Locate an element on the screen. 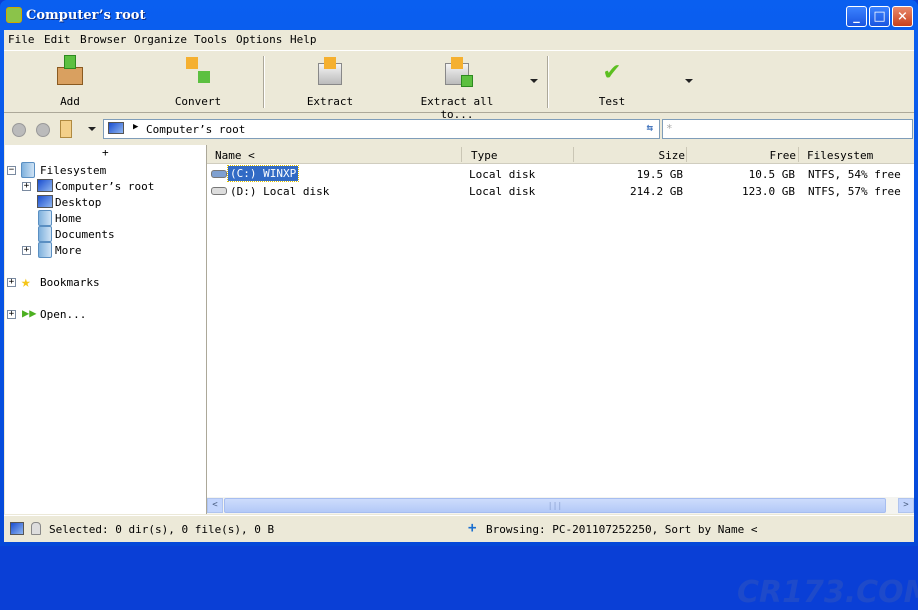 The height and width of the screenshot is (610, 918). drive-filesystem: NTFS, 54% free is located at coordinates (854, 174).